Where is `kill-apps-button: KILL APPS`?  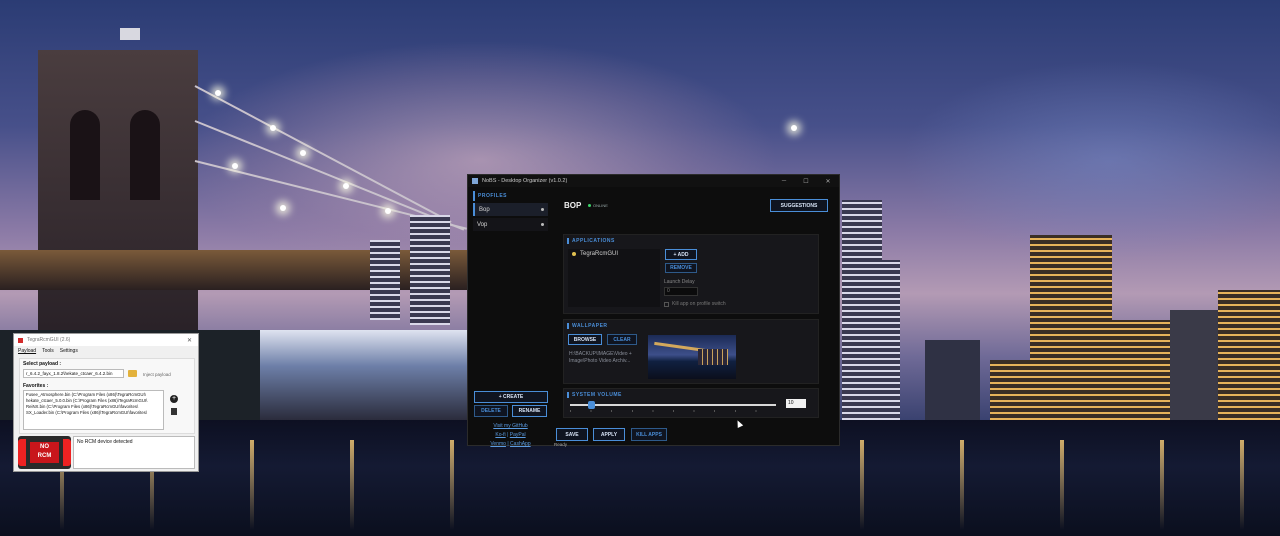 kill-apps-button: KILL APPS is located at coordinates (649, 434).